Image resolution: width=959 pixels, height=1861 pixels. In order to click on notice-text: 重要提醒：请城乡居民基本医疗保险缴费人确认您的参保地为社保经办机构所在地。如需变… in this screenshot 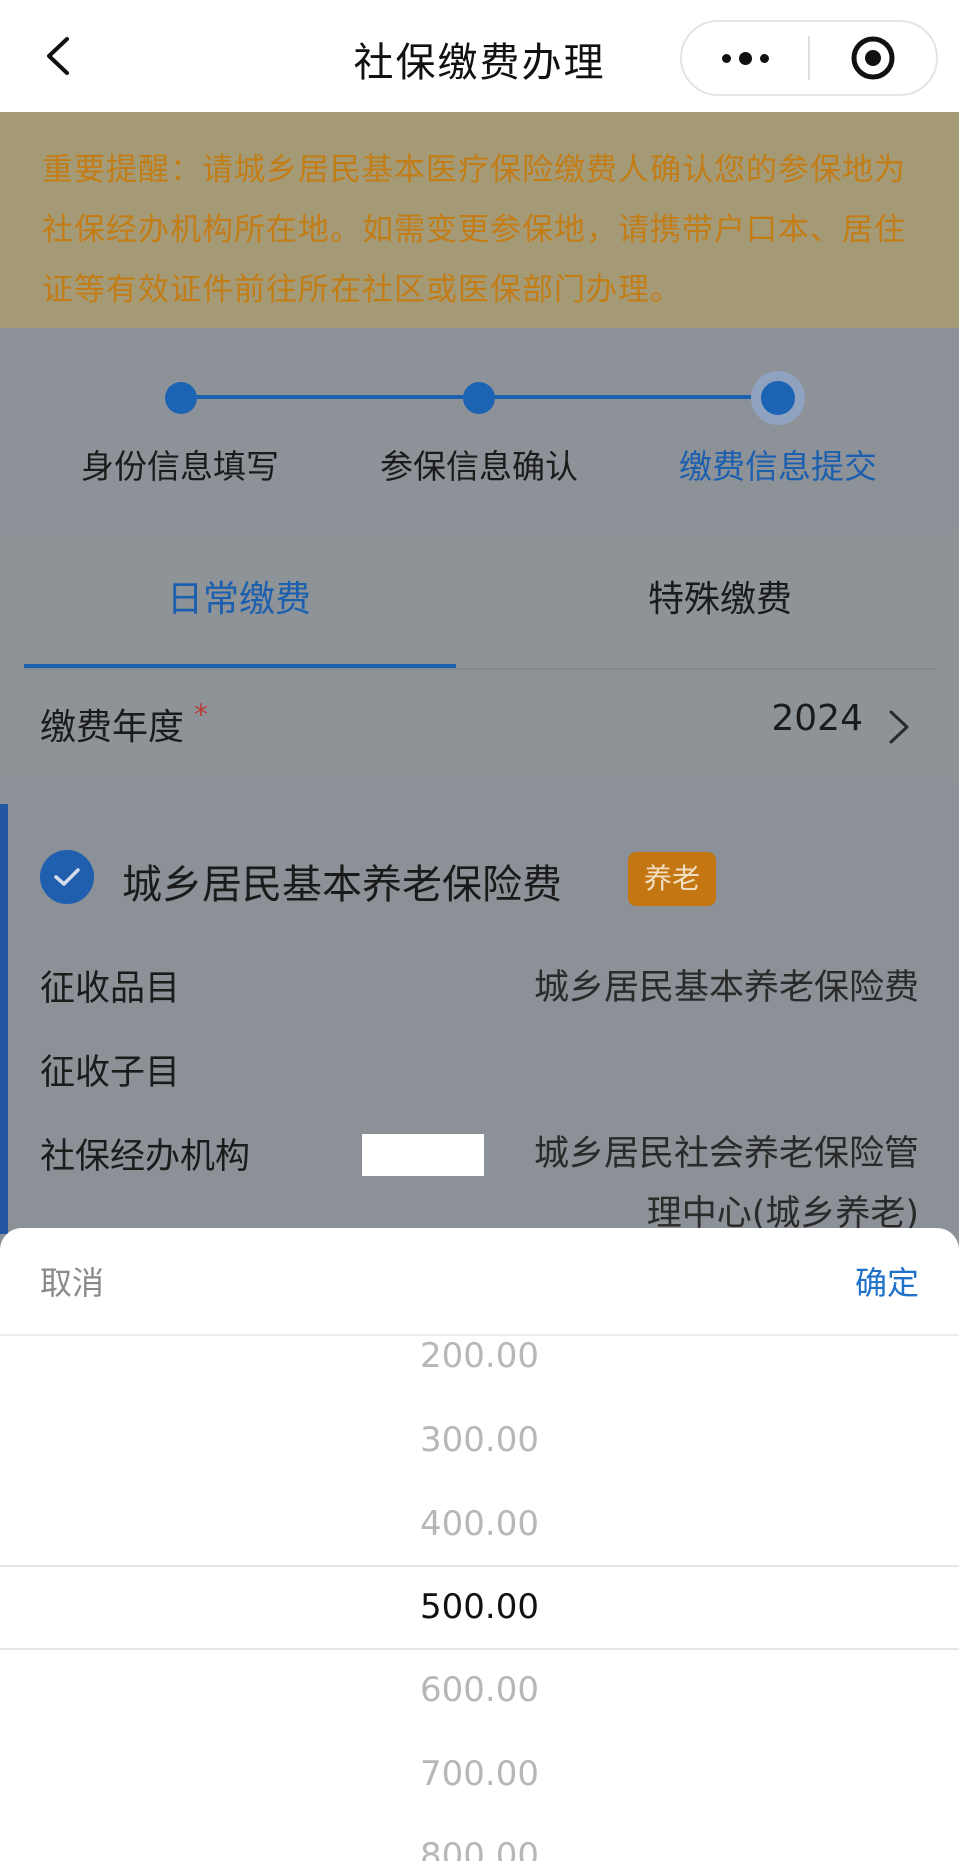, I will do `click(474, 230)`.